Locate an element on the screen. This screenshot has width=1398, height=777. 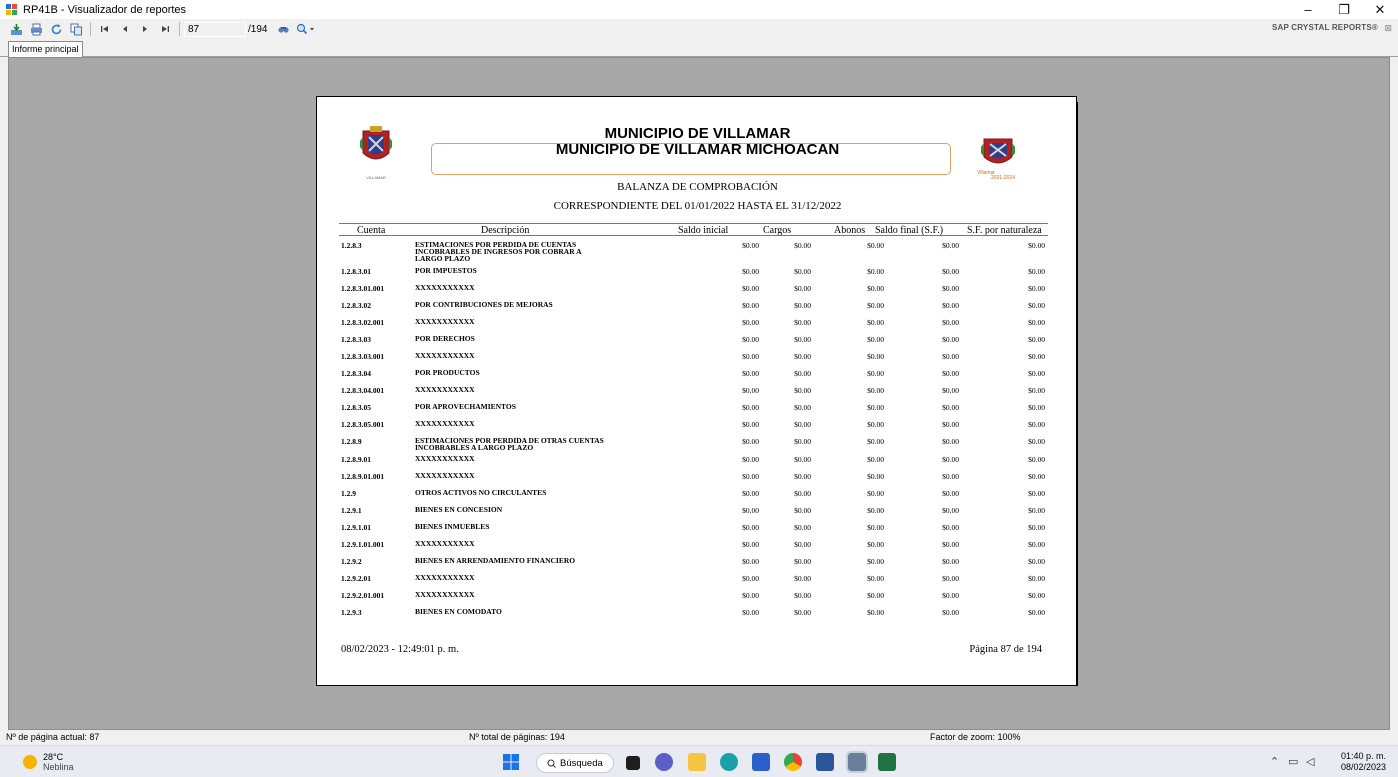
excel-icon is located at coordinates (887, 762).